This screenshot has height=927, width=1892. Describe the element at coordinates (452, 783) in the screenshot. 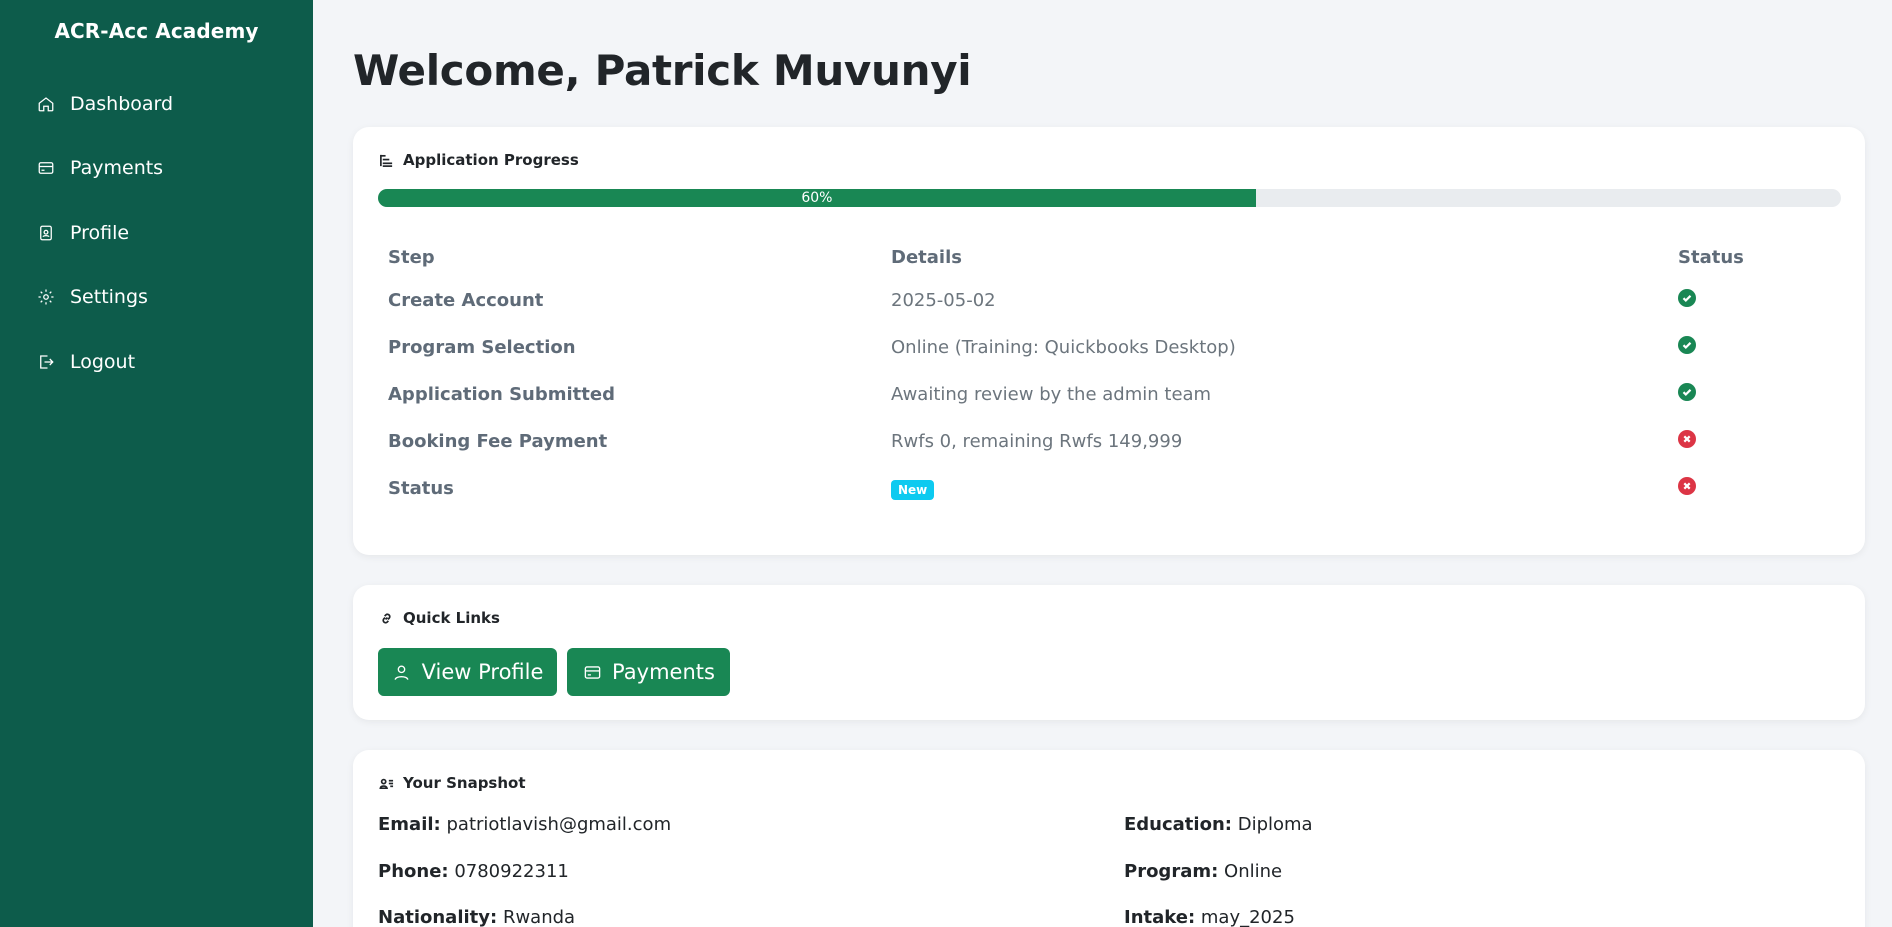

I see `snapshot-title: Your Snapshot` at that location.